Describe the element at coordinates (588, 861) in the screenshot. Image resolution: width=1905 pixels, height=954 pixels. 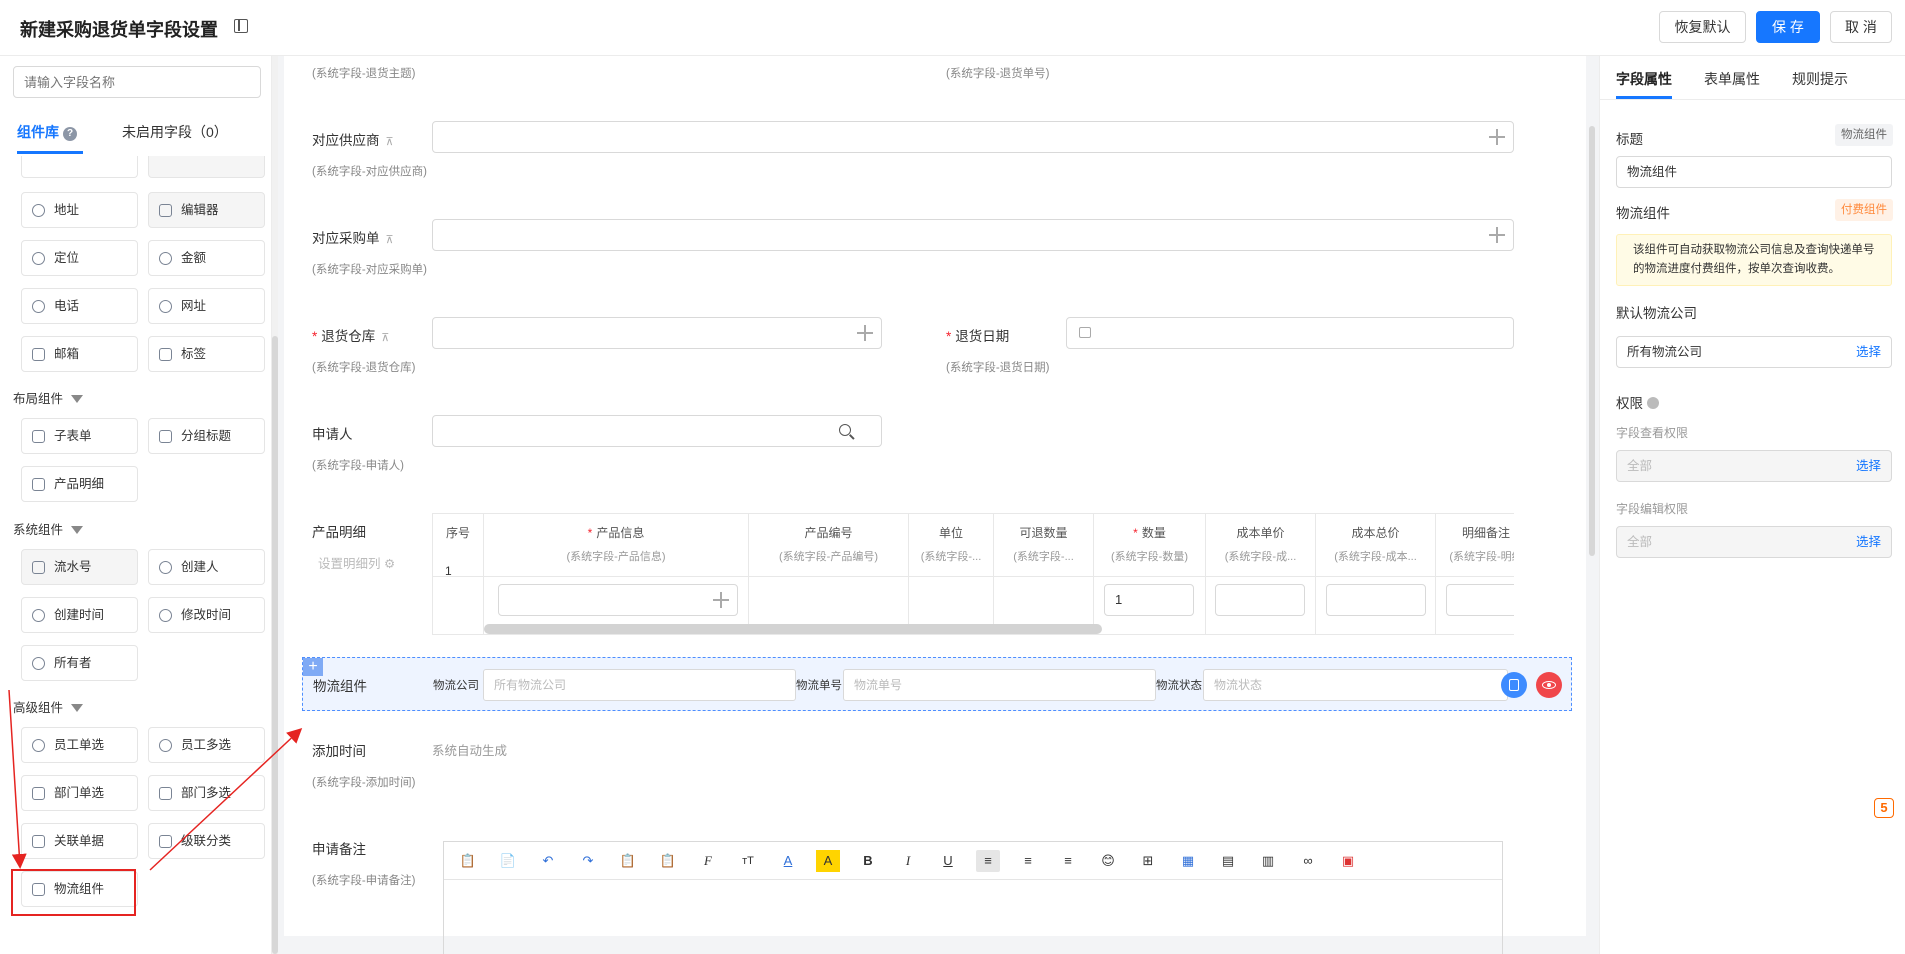
I see `redo-icon: ↷` at that location.